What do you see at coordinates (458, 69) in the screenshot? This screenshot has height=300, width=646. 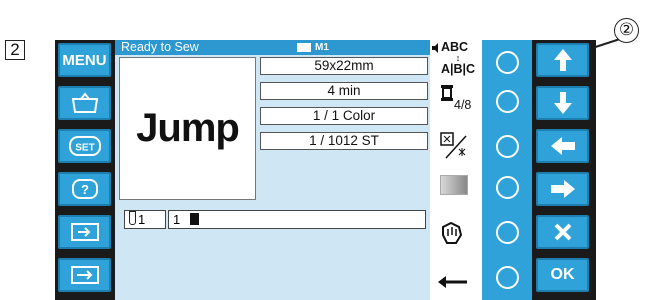 I see `abc-bottom-label: A|B|C` at bounding box center [458, 69].